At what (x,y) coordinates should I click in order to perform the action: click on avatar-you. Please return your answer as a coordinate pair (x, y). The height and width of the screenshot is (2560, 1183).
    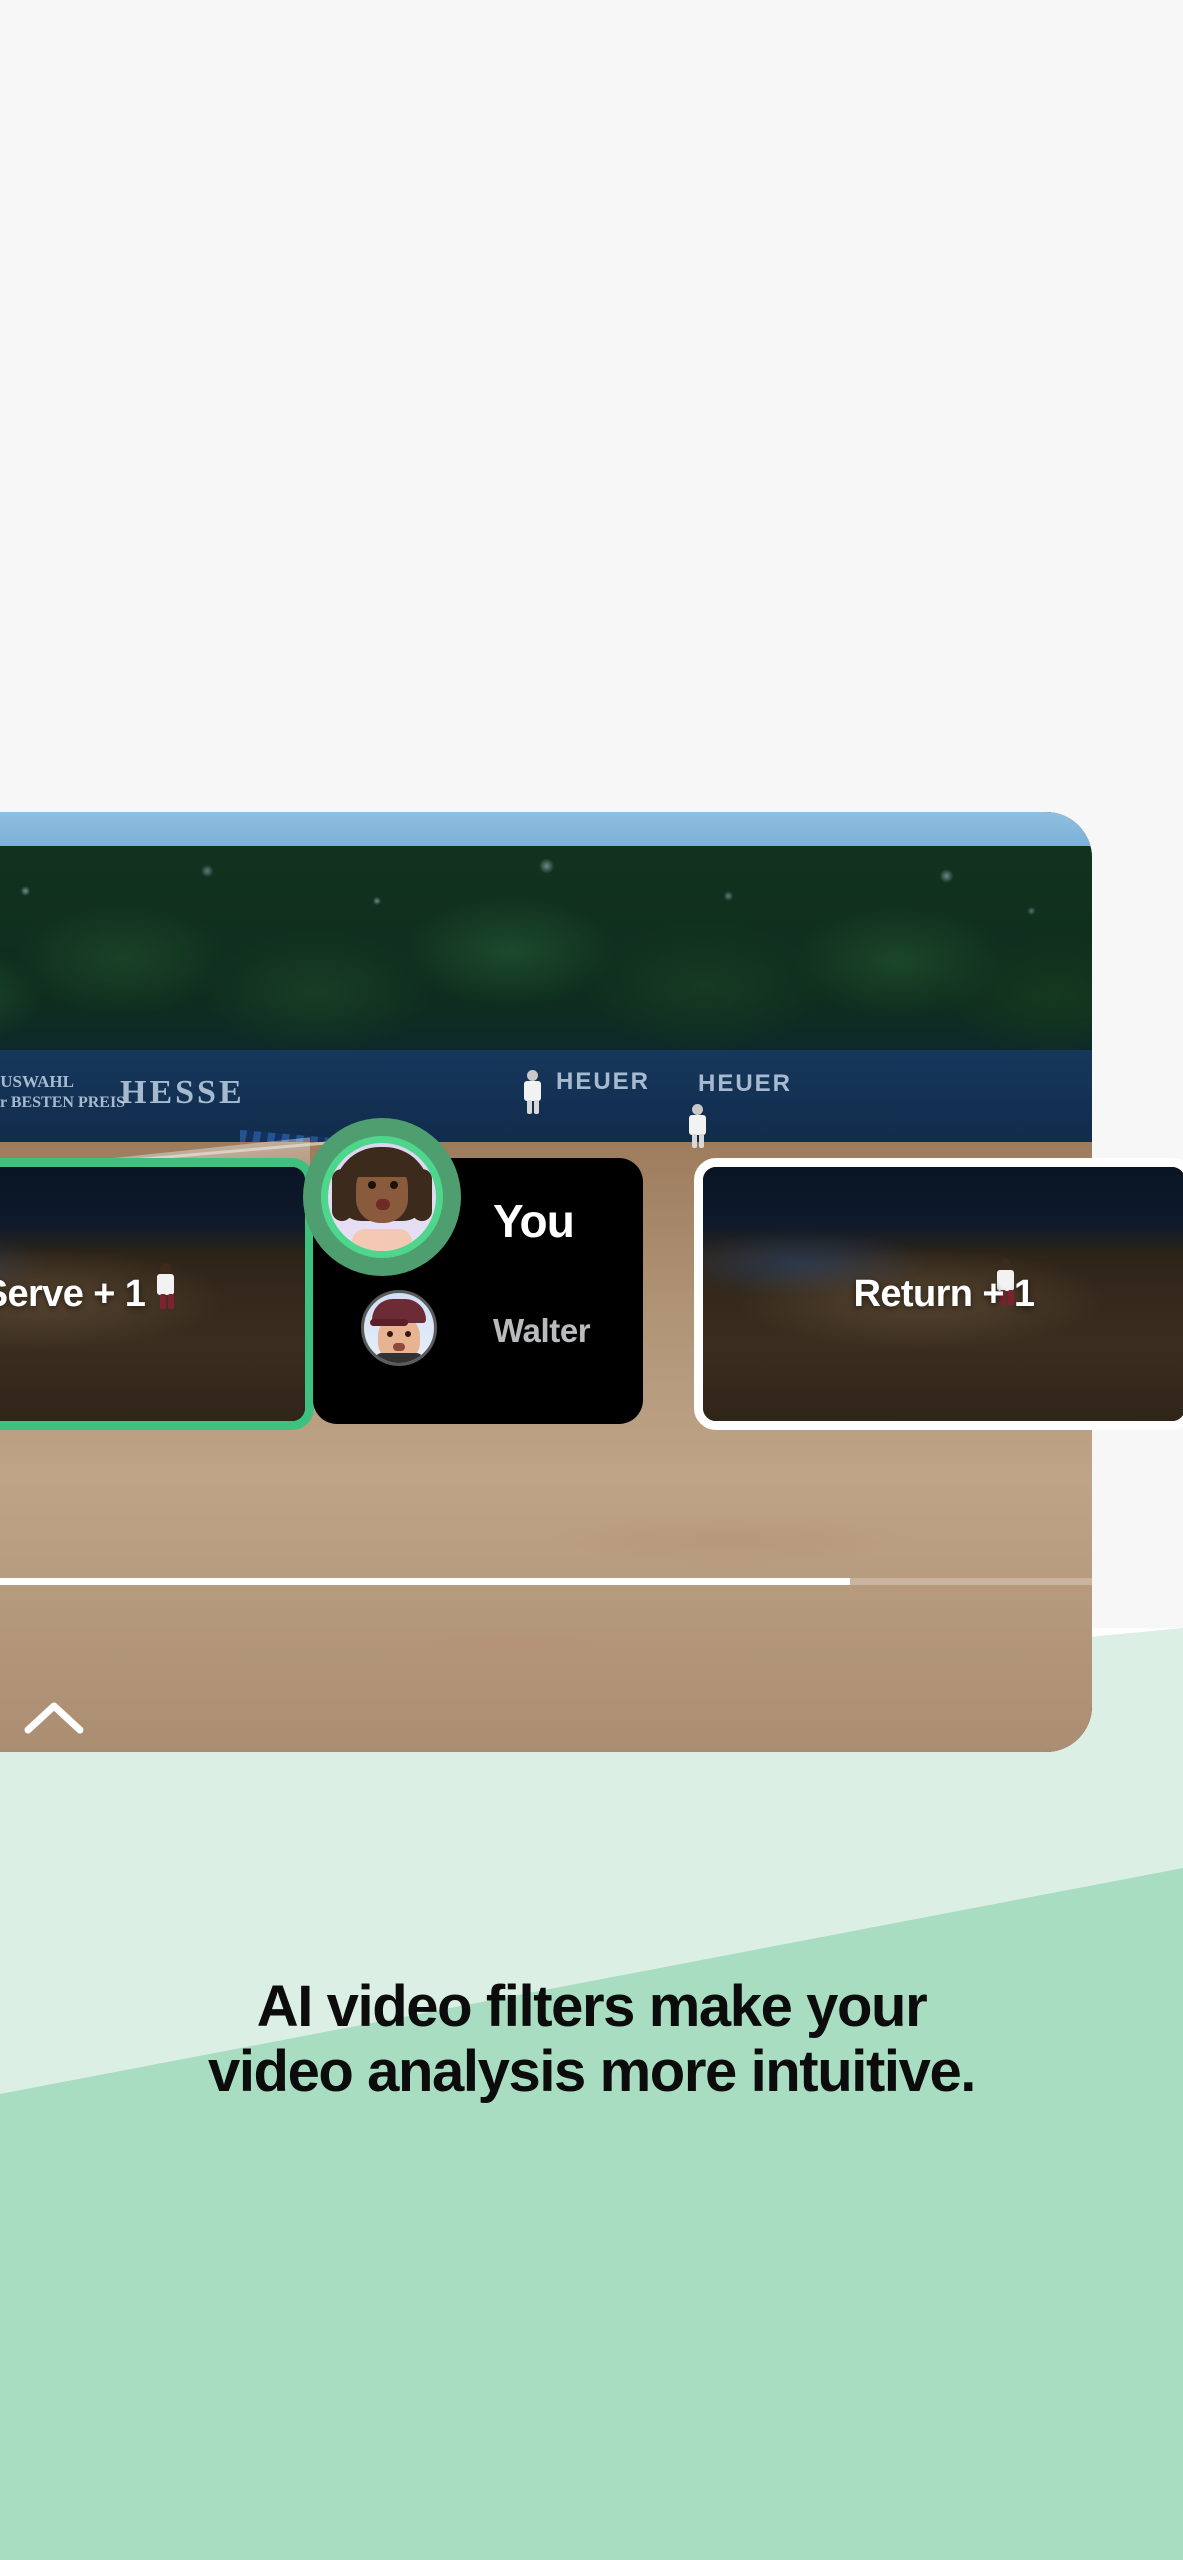
    Looking at the image, I should click on (382, 1197).